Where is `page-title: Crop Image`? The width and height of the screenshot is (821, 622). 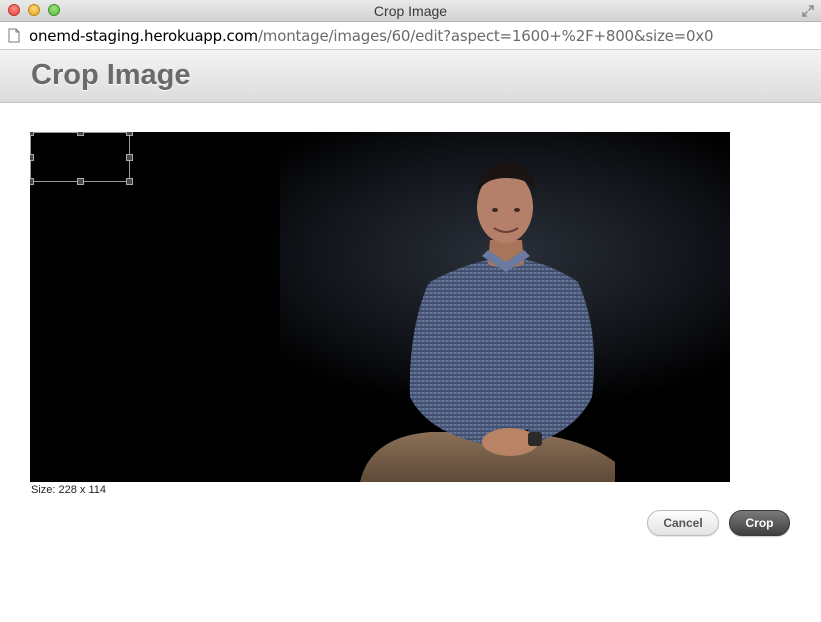 page-title: Crop Image is located at coordinates (111, 75).